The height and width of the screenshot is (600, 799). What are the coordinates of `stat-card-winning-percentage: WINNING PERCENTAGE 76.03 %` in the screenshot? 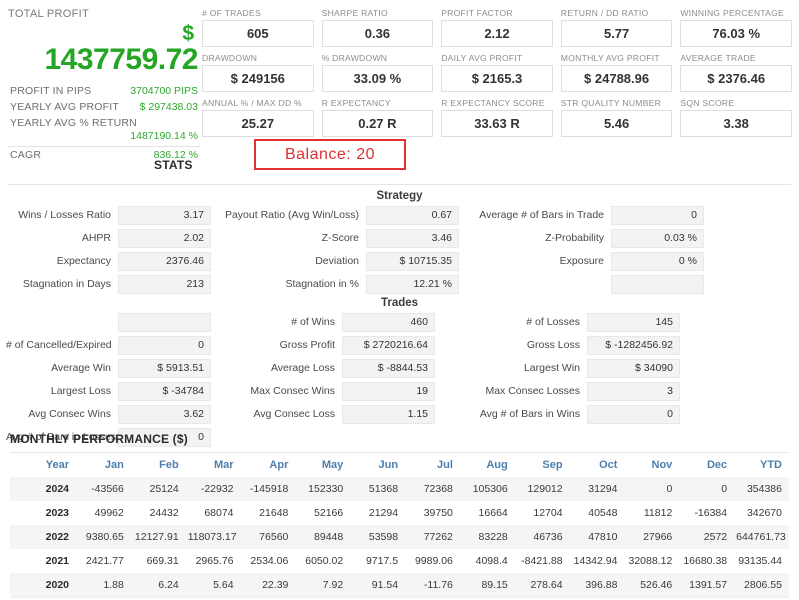 It's located at (736, 30).